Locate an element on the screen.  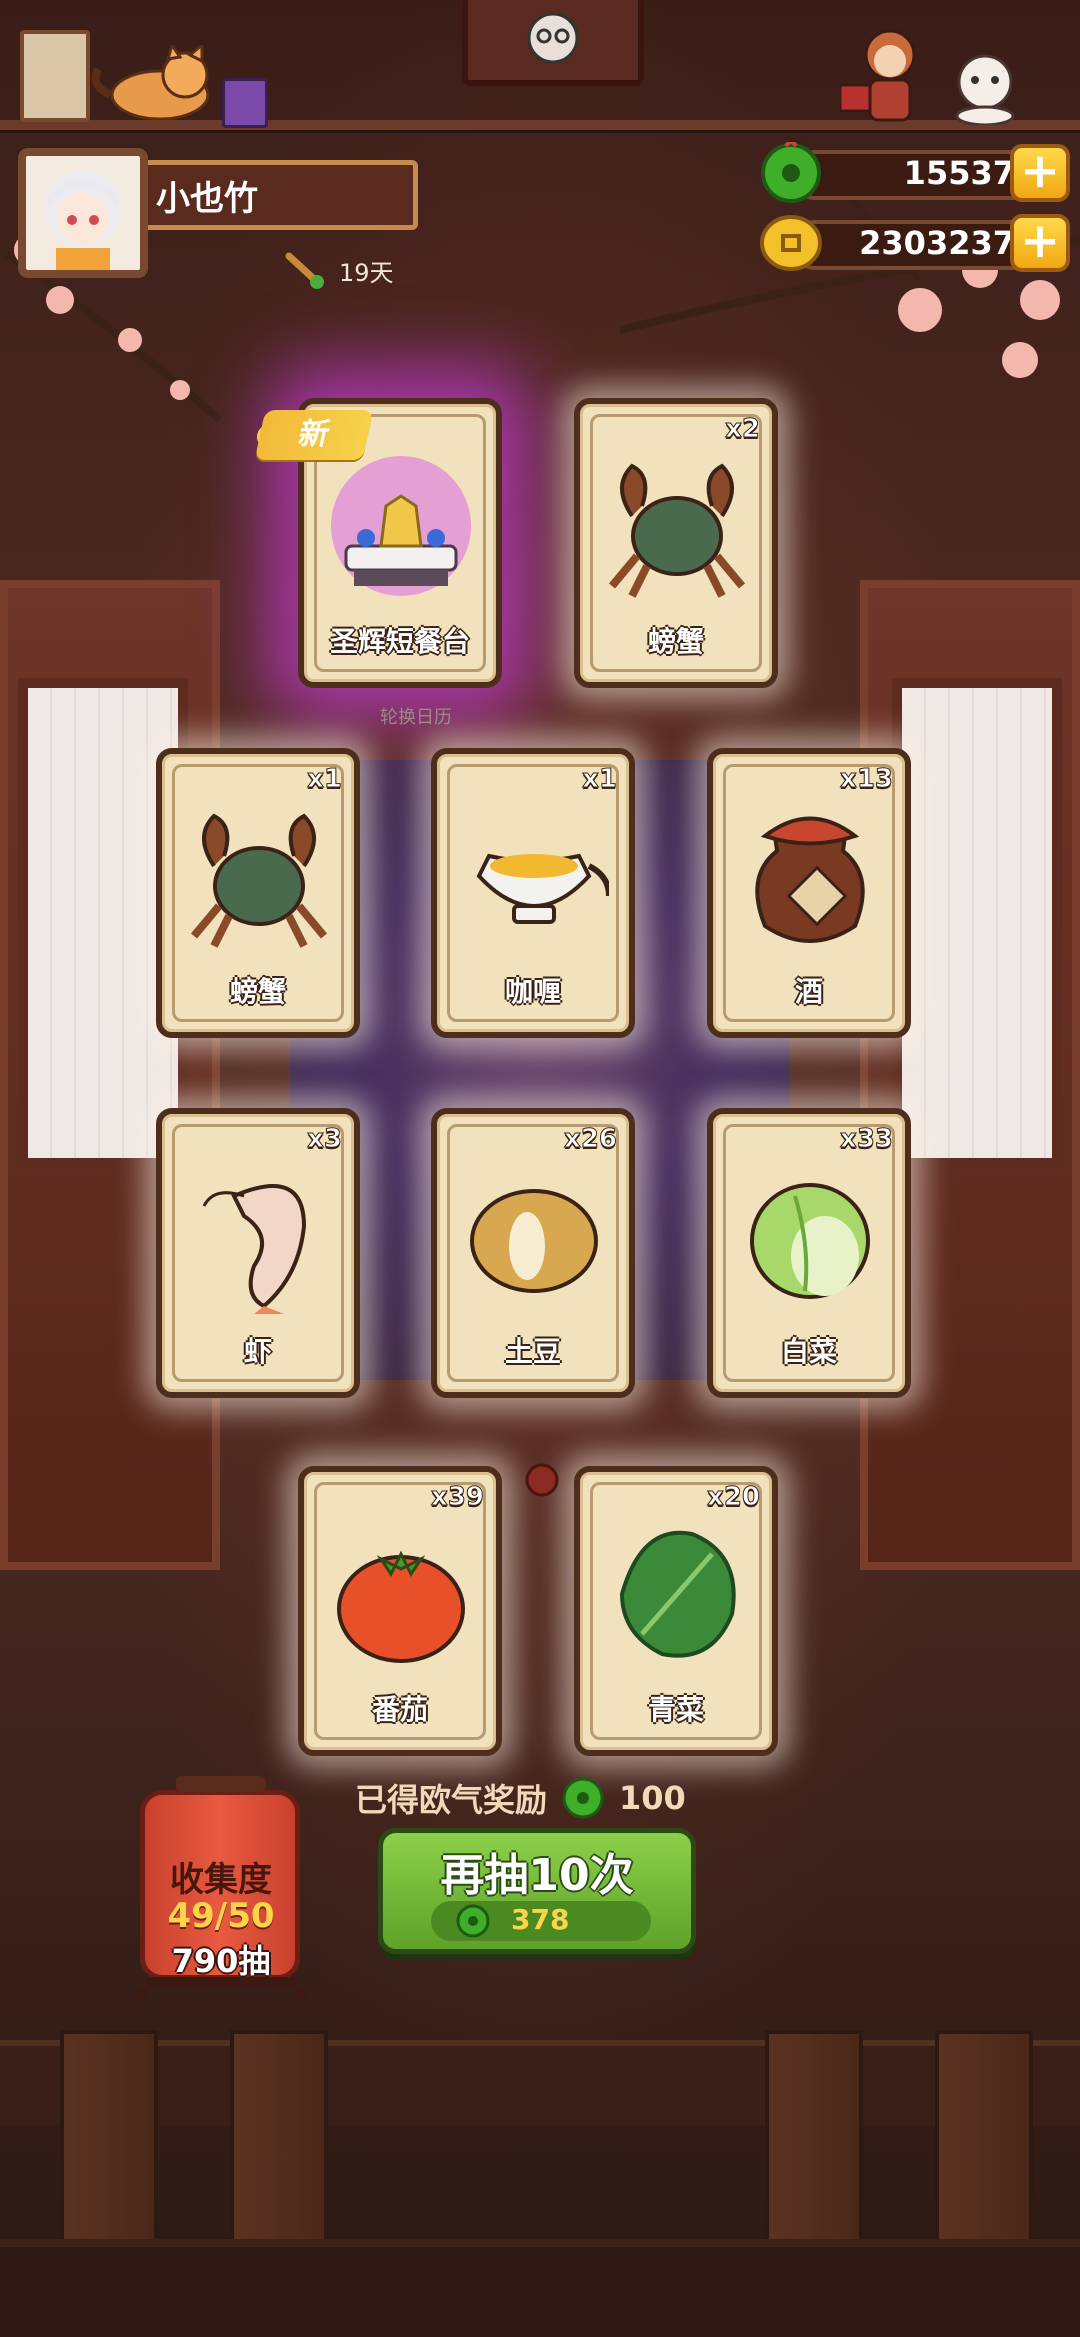
card-label: 白菜 is located at coordinates (808, 1351).